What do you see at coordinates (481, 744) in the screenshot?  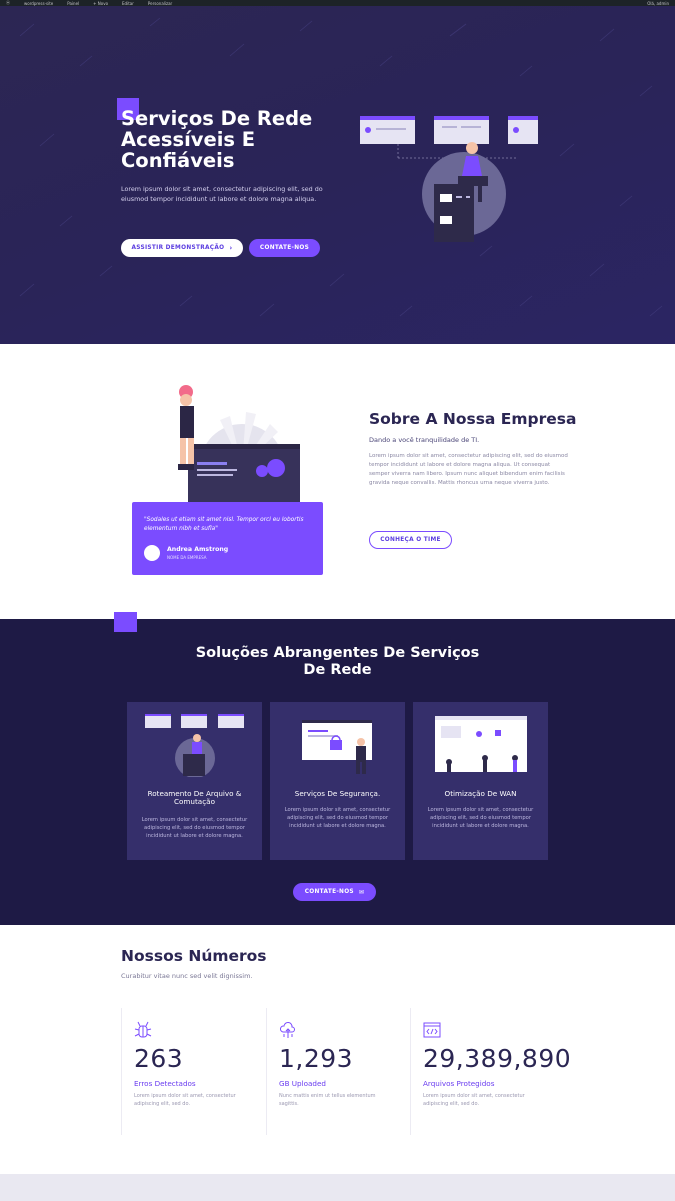 I see `wan-illustration` at bounding box center [481, 744].